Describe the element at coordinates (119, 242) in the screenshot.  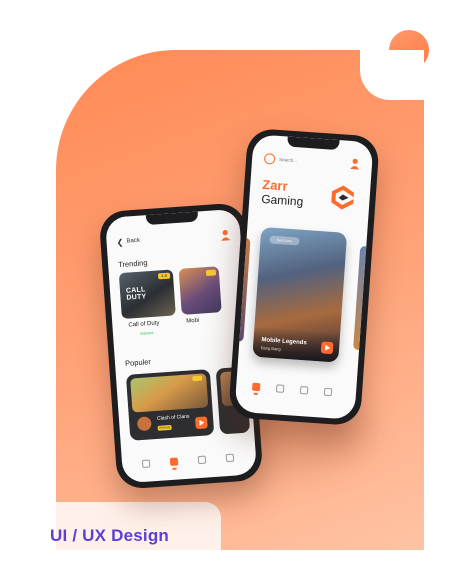
I see `back-icon: ❮` at that location.